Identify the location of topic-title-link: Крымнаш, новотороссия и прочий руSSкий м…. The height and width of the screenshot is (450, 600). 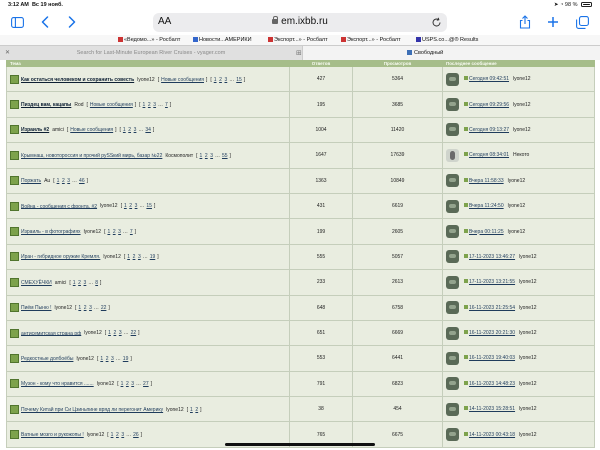
(91, 156).